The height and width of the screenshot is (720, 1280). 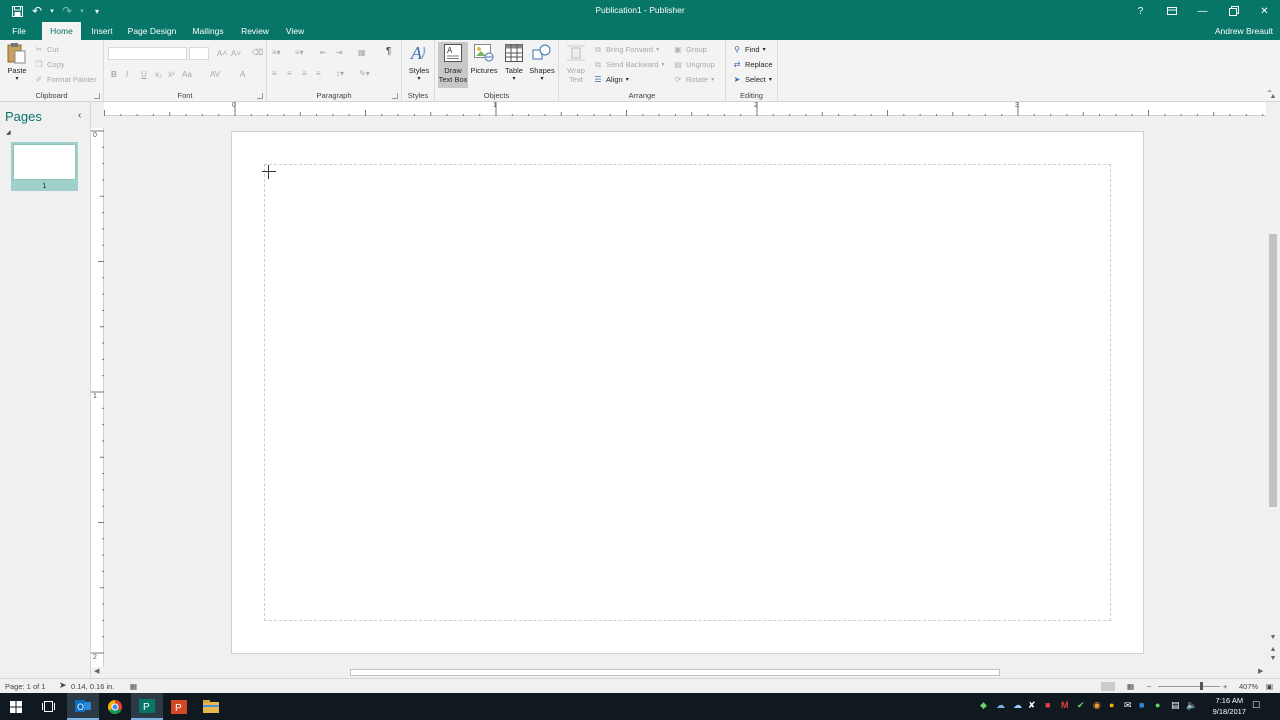 What do you see at coordinates (1065, 705) in the screenshot?
I see `gmail-tray-icon: M` at bounding box center [1065, 705].